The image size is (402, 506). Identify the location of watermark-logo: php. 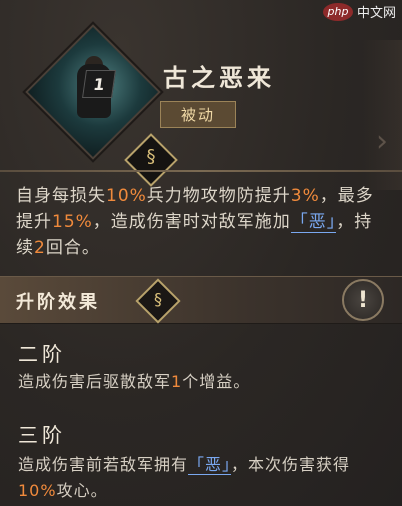
(337, 11).